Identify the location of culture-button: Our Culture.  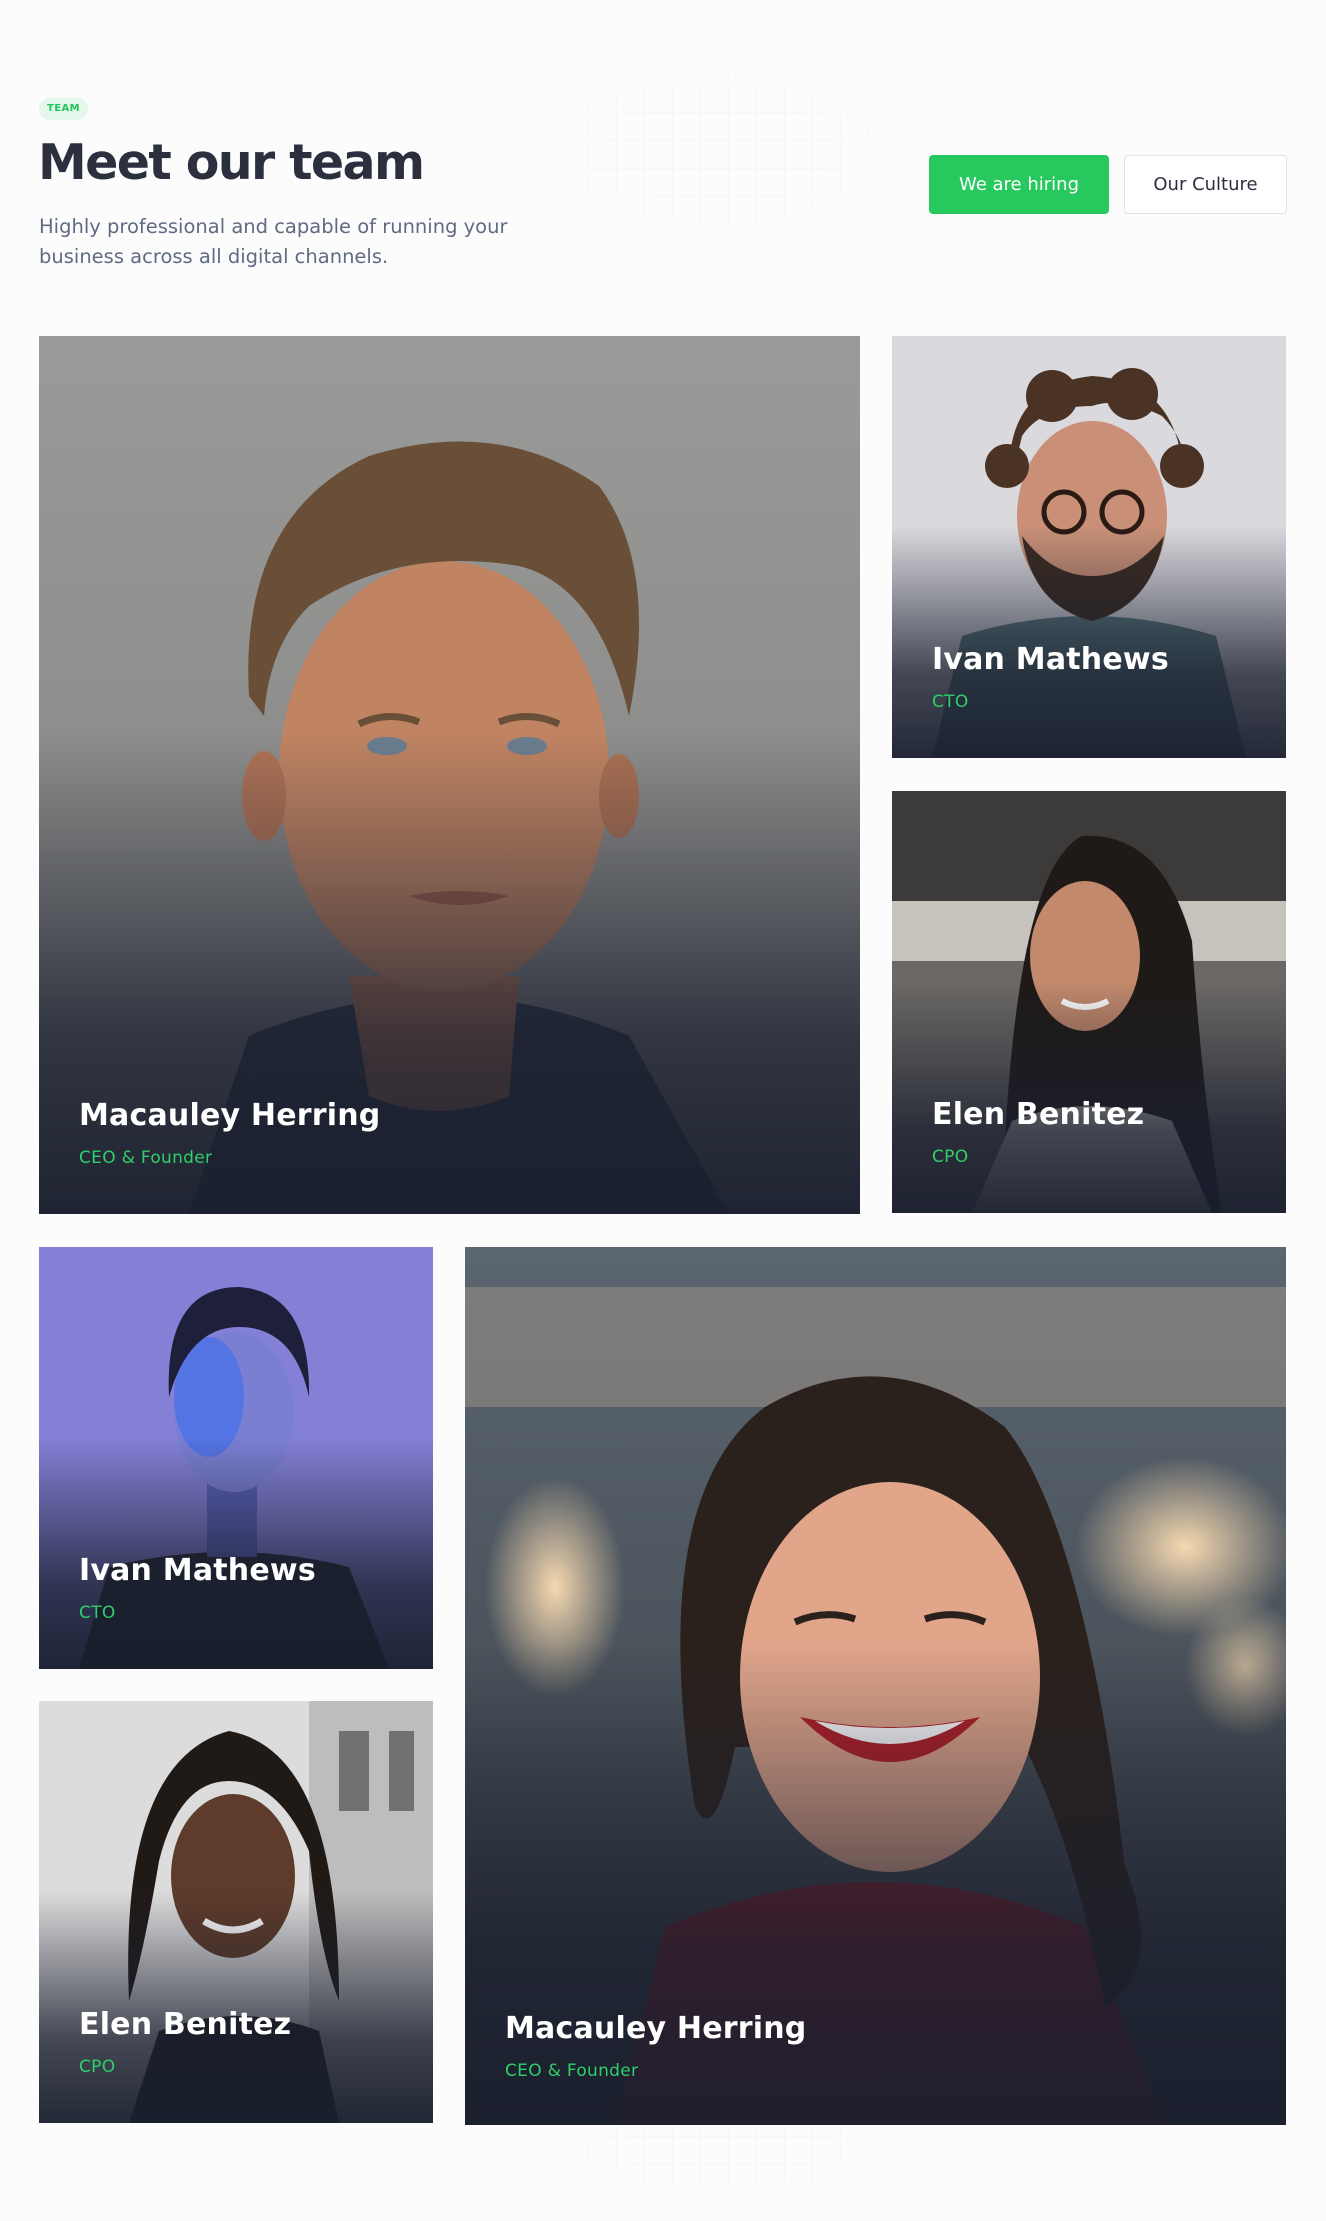
(1205, 184).